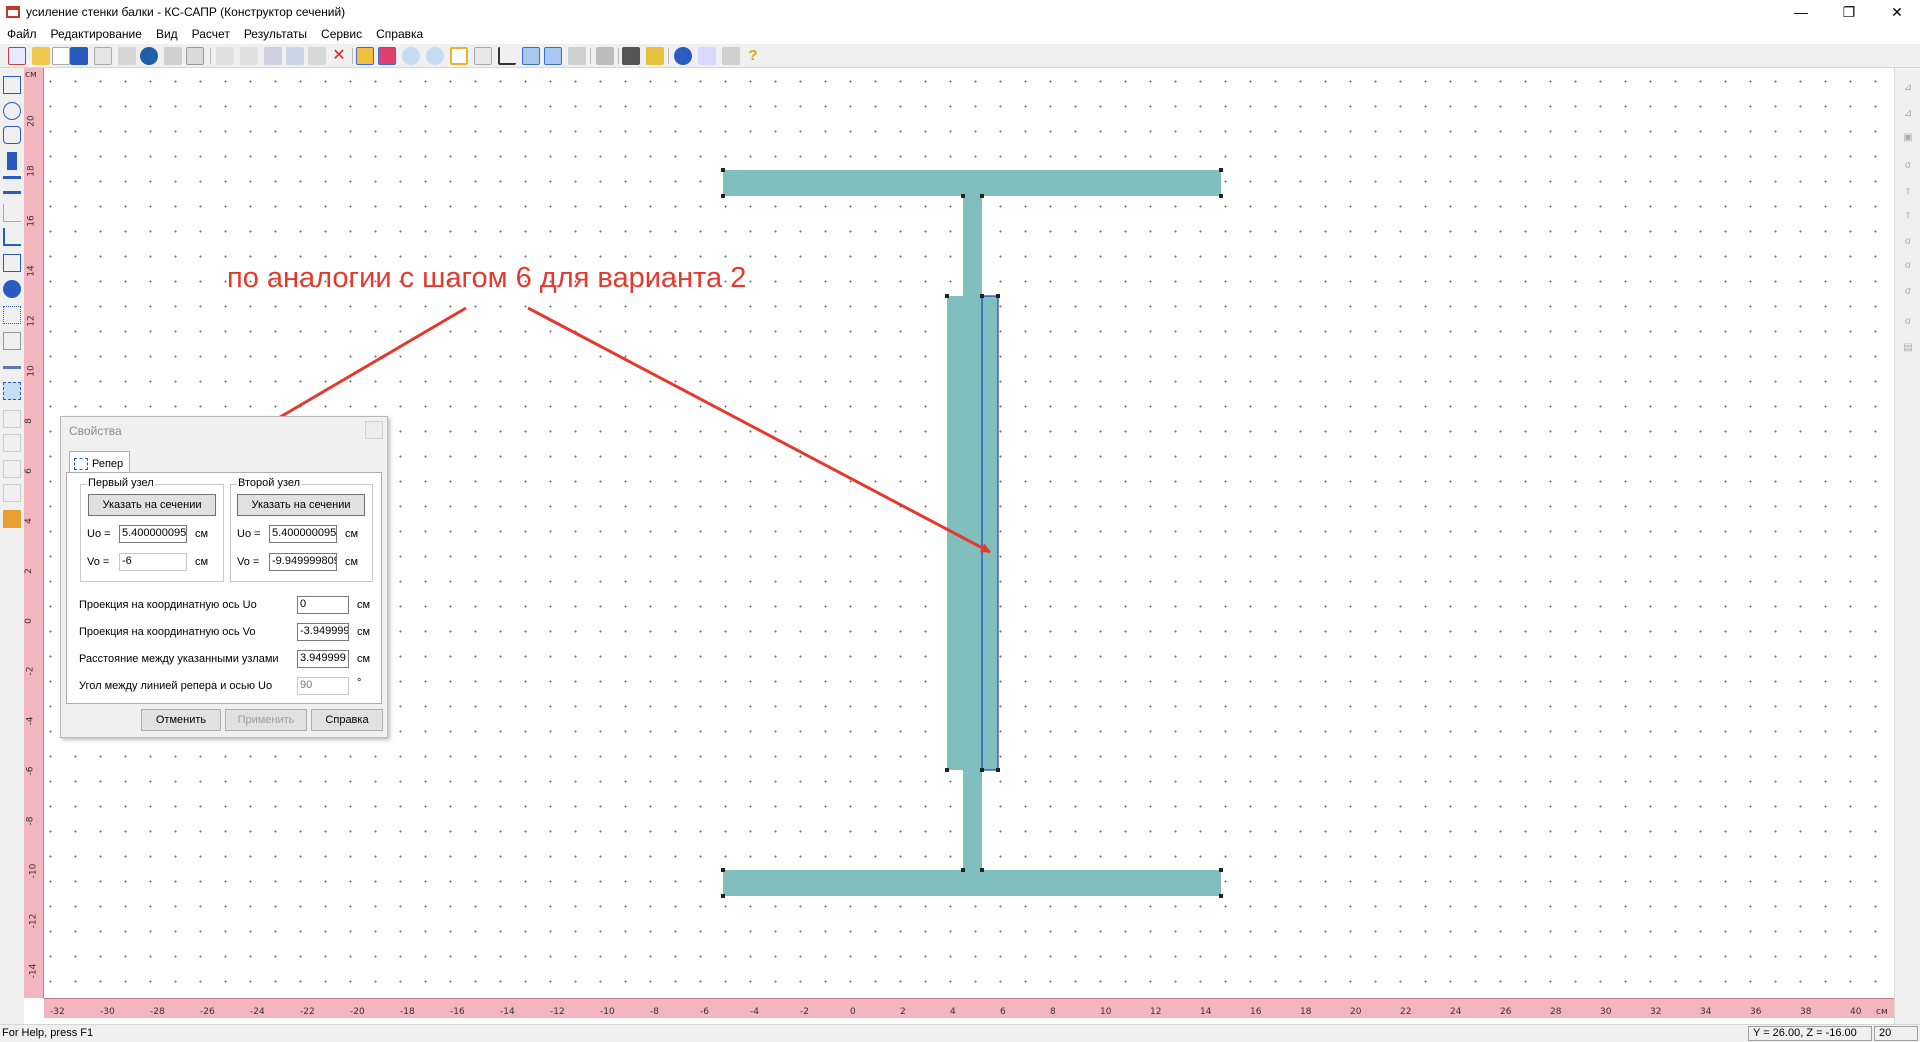 This screenshot has width=1920, height=1042. What do you see at coordinates (12, 367) in the screenshot?
I see `line-tool-icon` at bounding box center [12, 367].